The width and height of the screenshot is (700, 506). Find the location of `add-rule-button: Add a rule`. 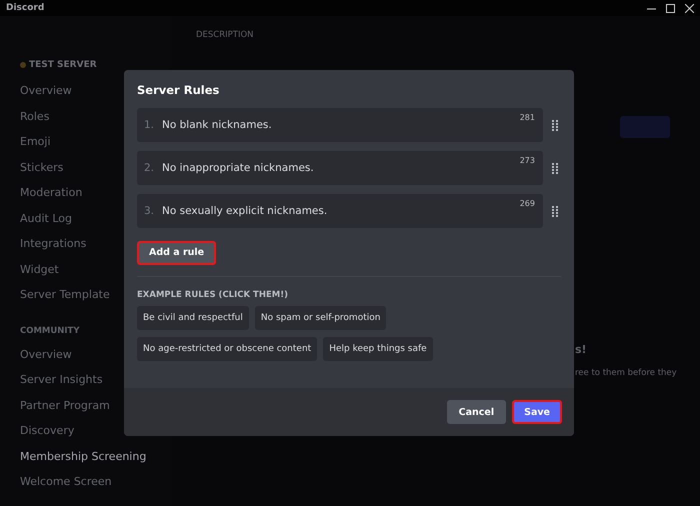

add-rule-button: Add a rule is located at coordinates (176, 252).